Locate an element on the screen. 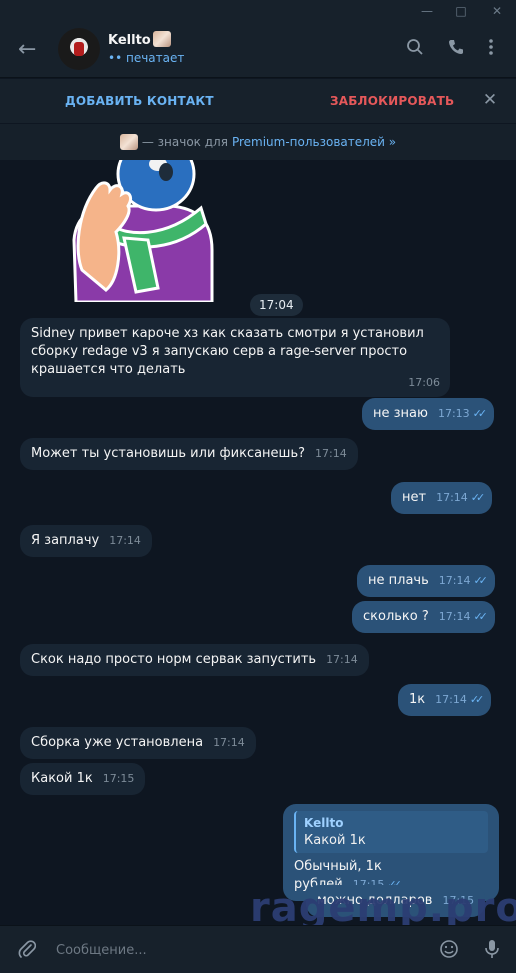 This screenshot has height=973, width=516. message-outgoing: не плачь 17:14 ✓✓ is located at coordinates (426, 581).